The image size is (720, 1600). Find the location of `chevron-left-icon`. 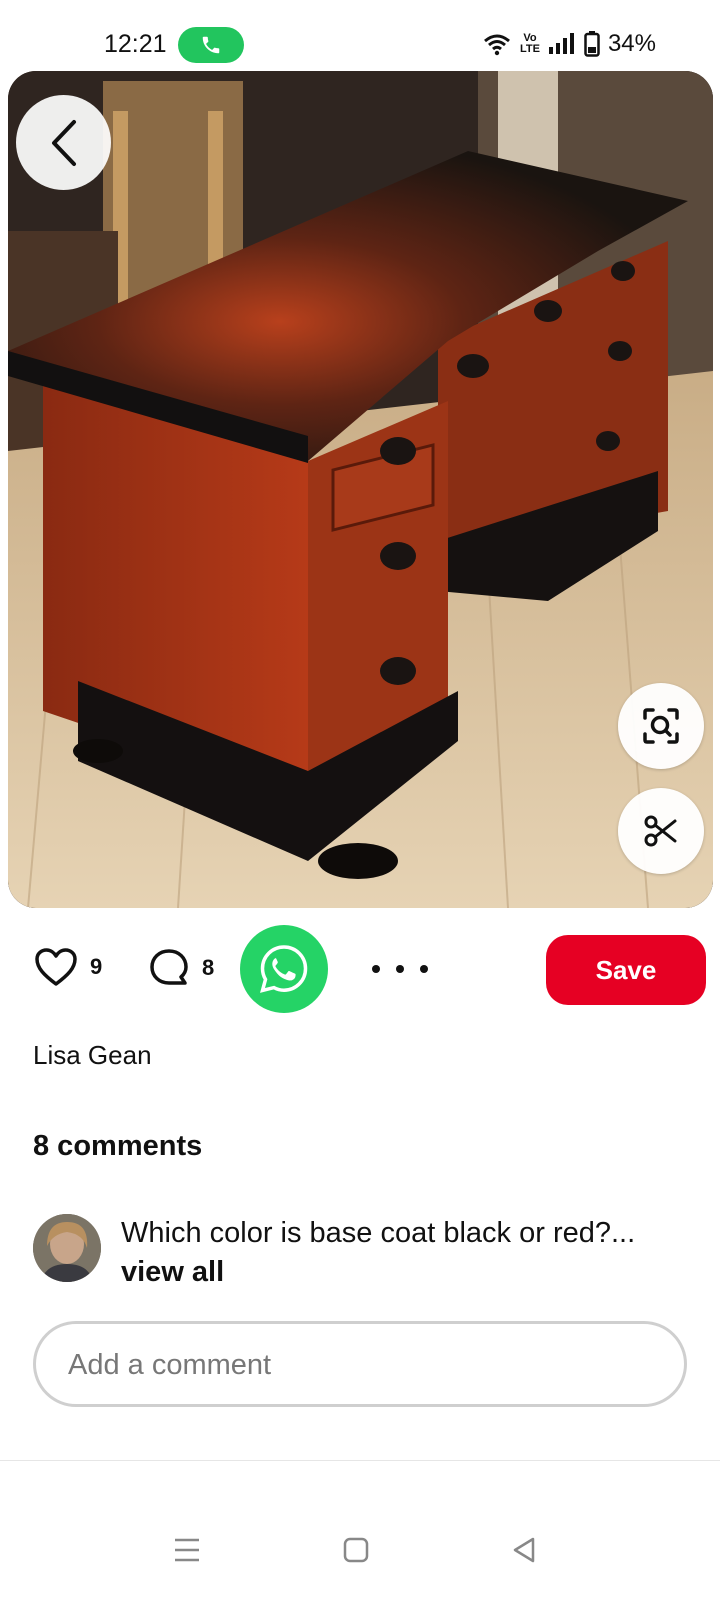

chevron-left-icon is located at coordinates (63, 142).